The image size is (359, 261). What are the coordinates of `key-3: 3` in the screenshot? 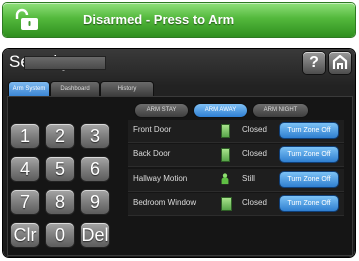 It's located at (95, 136).